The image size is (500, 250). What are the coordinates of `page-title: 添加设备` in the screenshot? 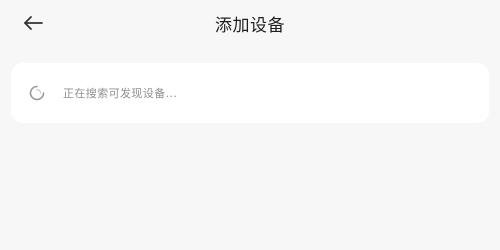 It's located at (250, 26).